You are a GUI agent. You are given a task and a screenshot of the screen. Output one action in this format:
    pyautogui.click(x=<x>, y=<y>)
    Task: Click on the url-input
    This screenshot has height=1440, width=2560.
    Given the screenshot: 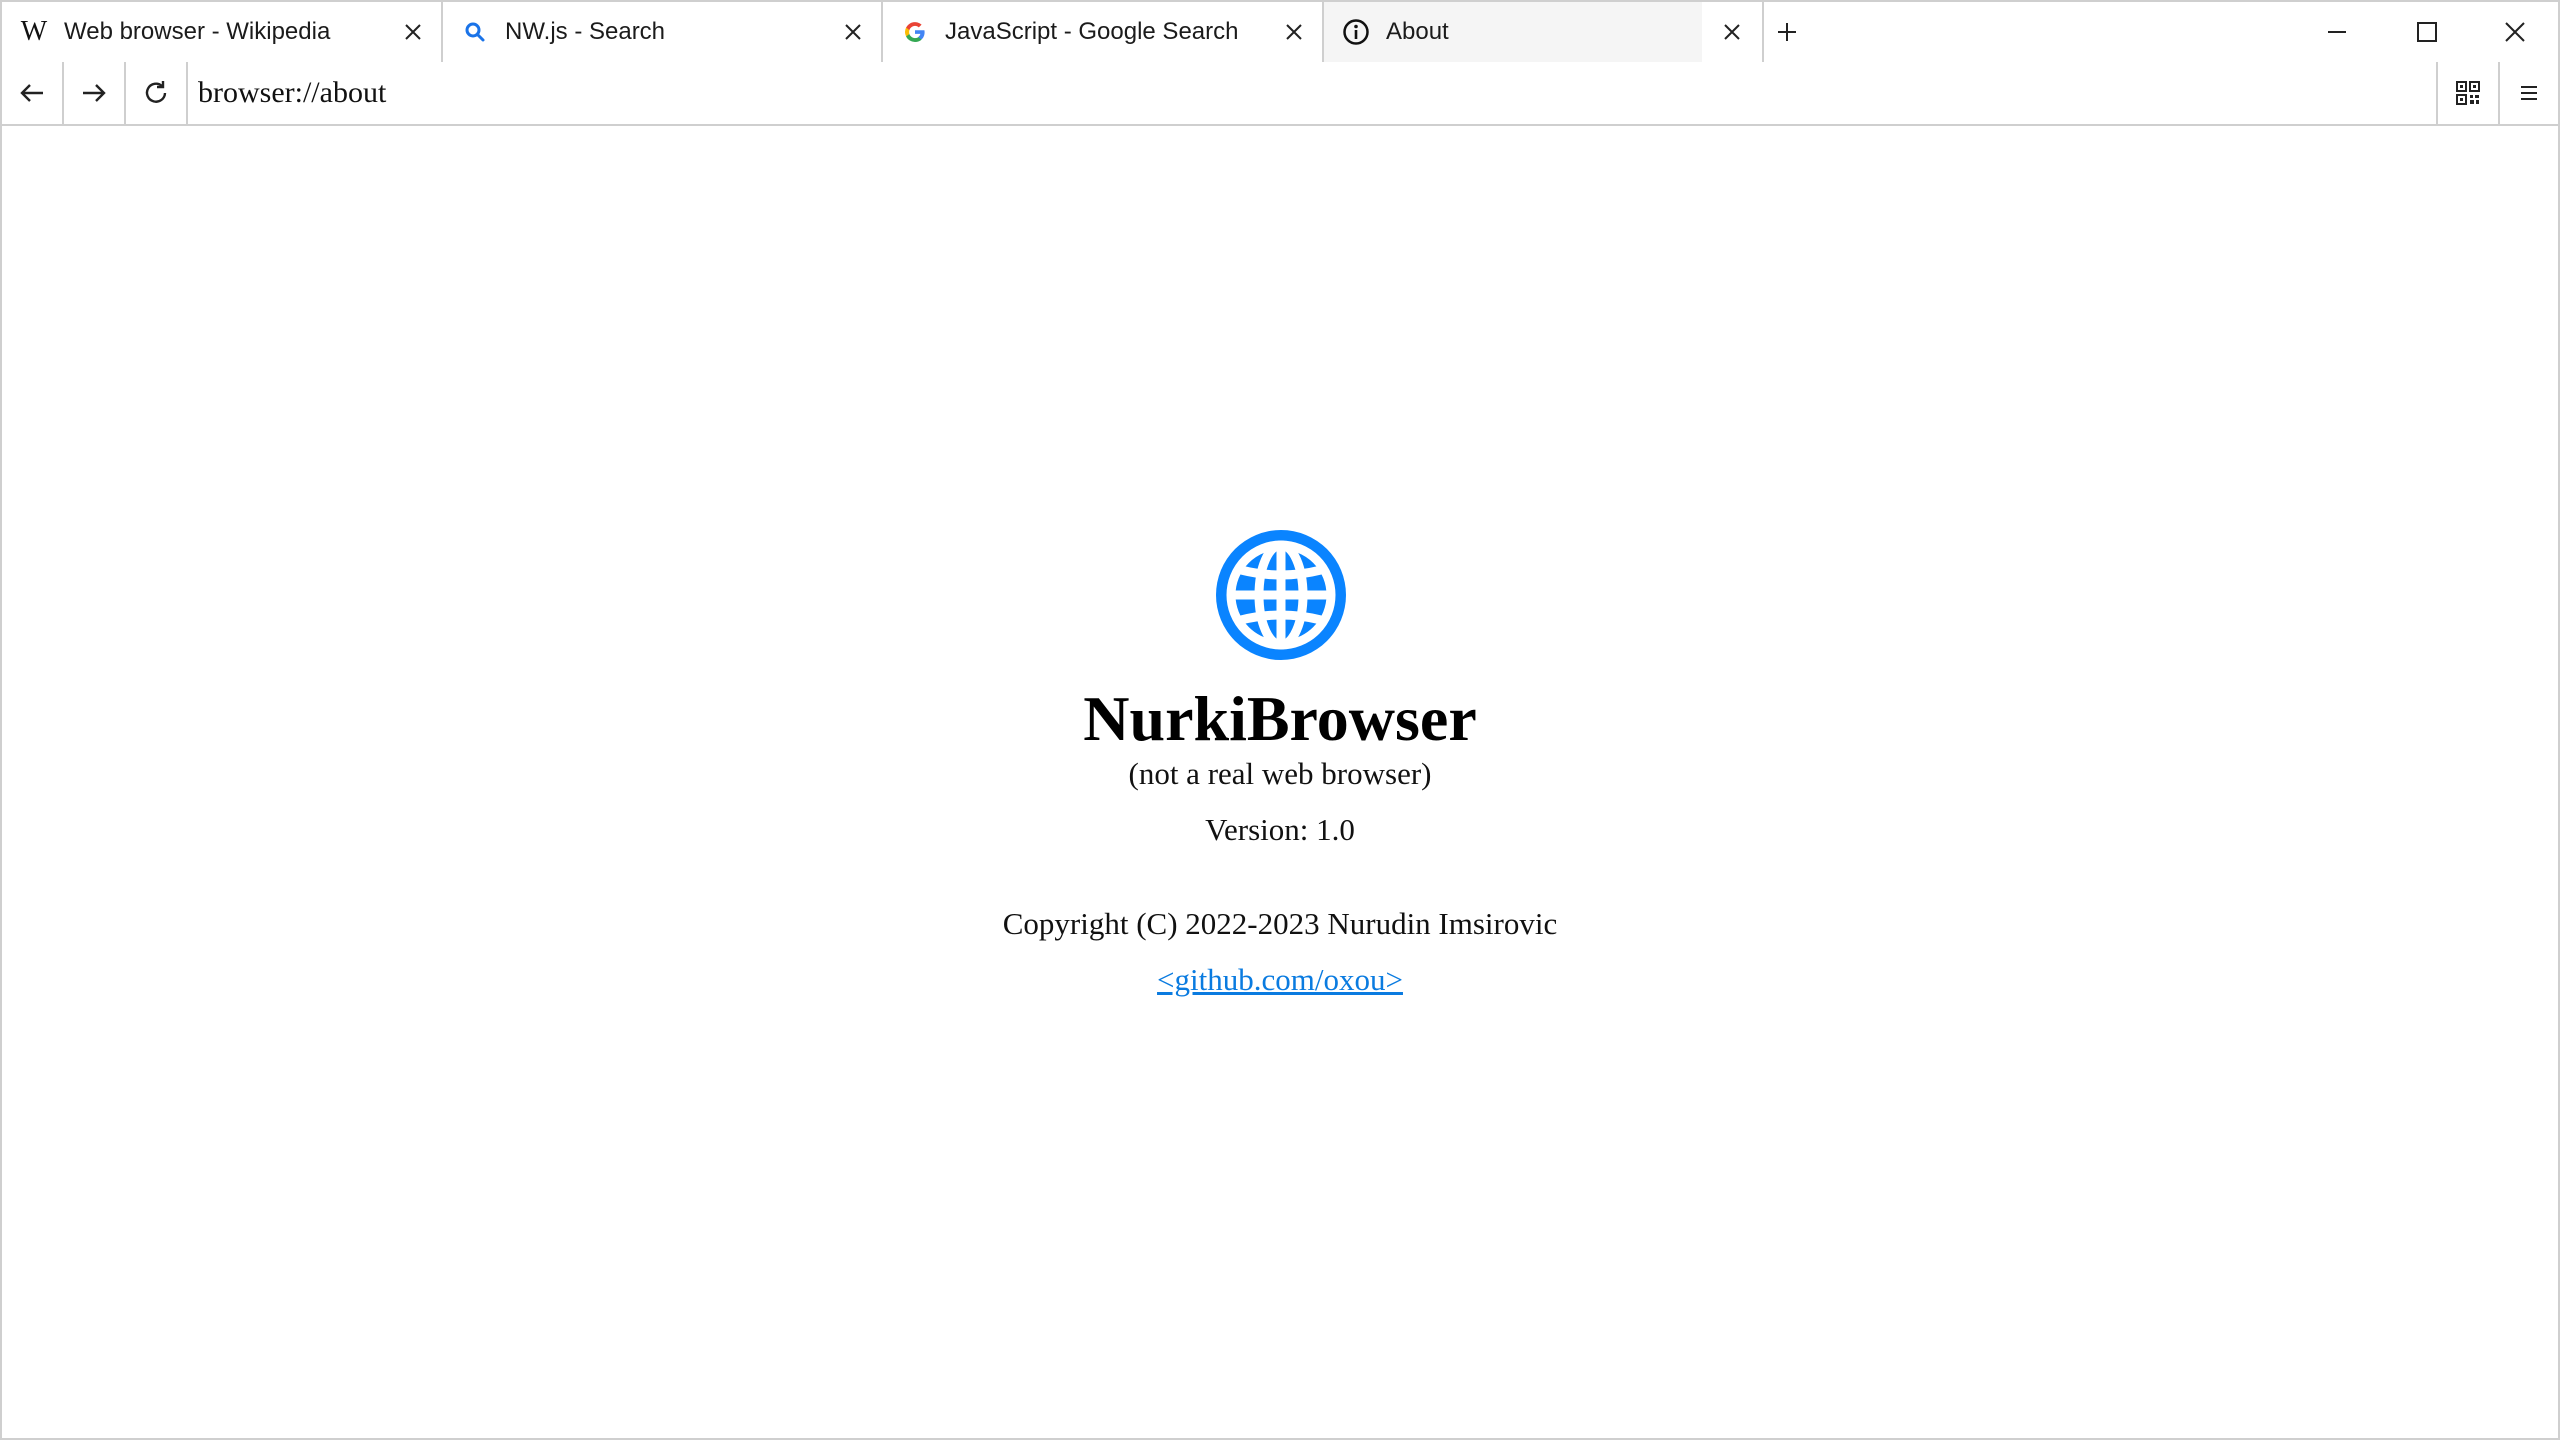 What is the action you would take?
    pyautogui.click(x=1312, y=93)
    